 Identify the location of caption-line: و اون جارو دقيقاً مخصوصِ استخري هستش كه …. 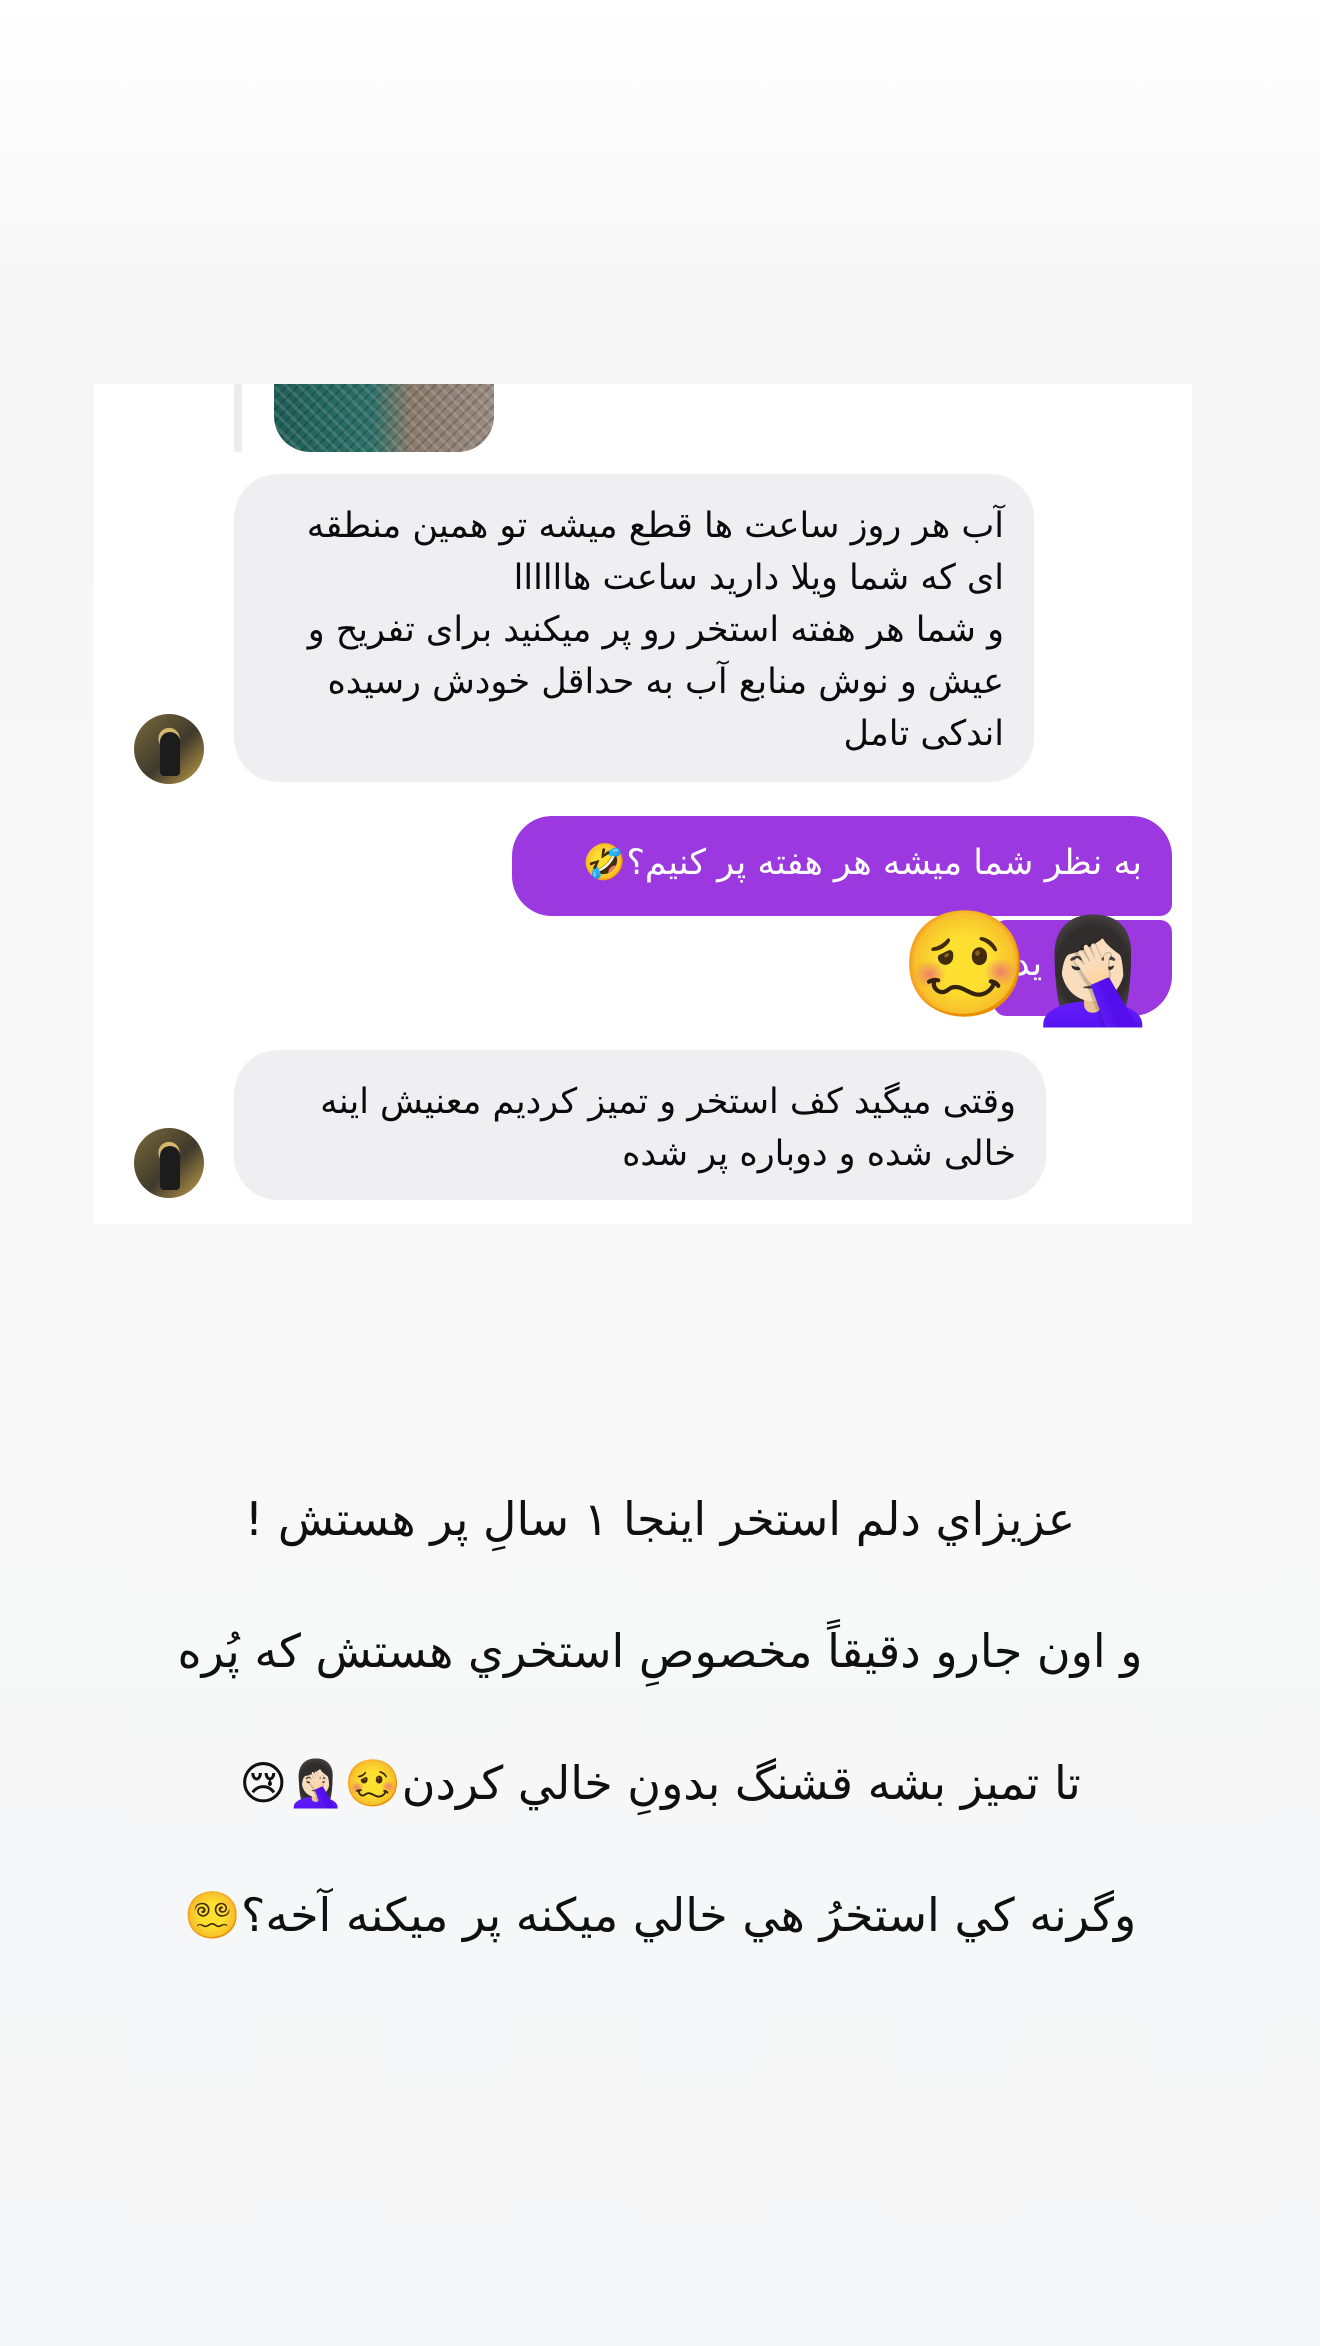
(660, 1651).